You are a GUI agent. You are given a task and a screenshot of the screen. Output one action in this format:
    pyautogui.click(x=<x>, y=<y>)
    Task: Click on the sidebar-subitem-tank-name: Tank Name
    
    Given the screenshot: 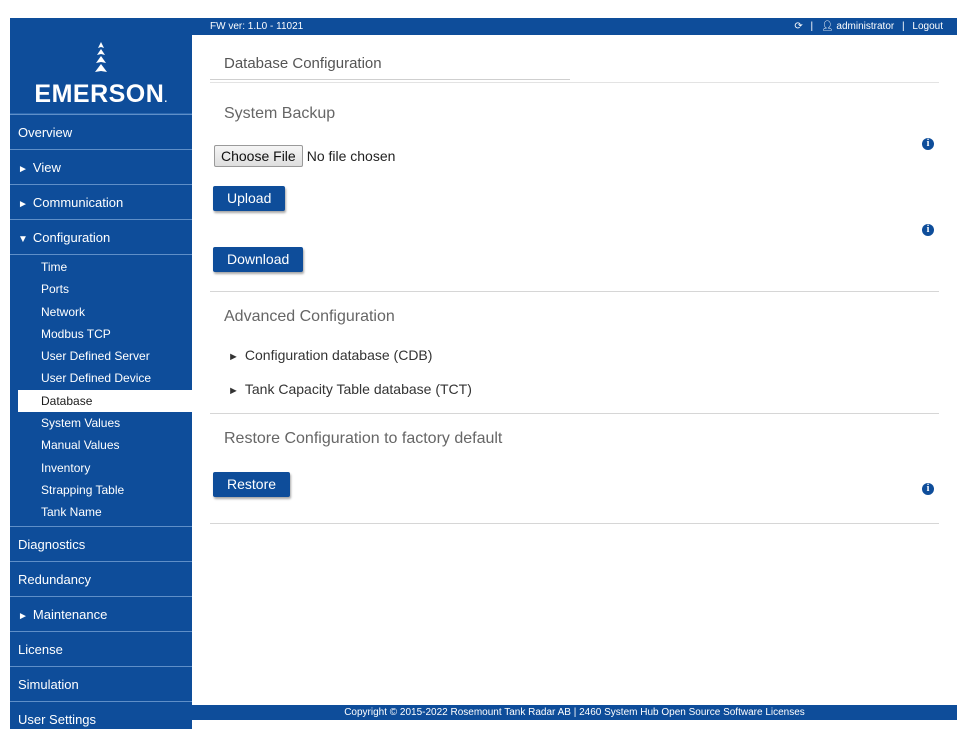 What is the action you would take?
    pyautogui.click(x=105, y=512)
    